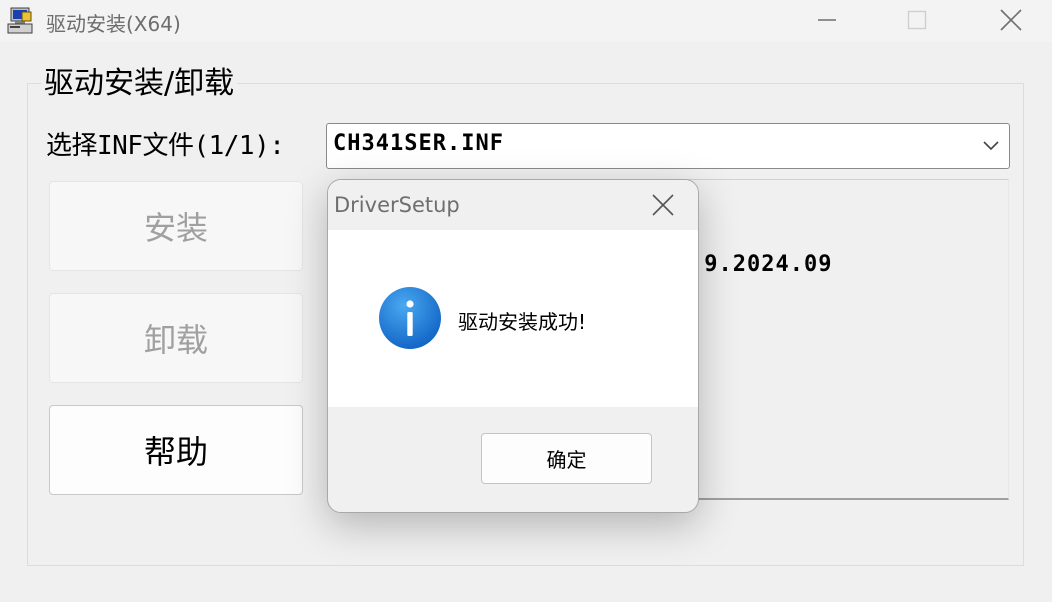  I want to click on inf-selected-value: CH341SER.INF, so click(418, 143).